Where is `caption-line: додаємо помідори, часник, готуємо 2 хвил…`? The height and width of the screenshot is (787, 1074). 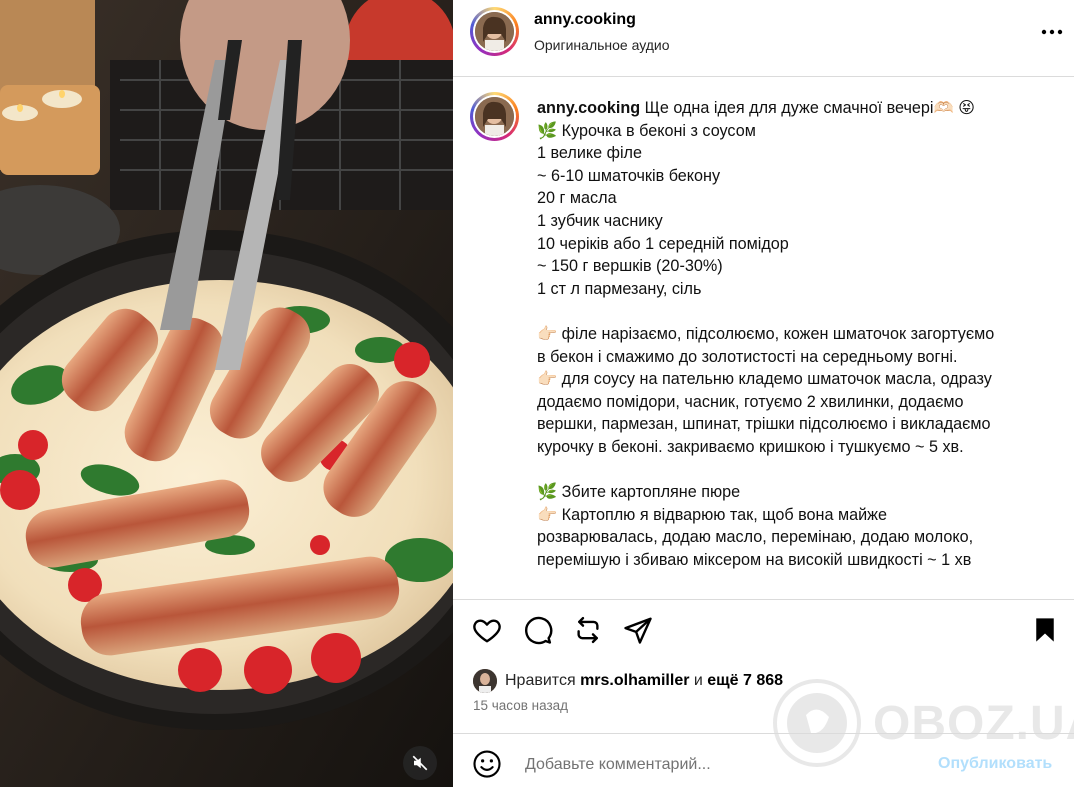
caption-line: додаємо помідори, часник, готуємо 2 хвил… is located at coordinates (750, 401).